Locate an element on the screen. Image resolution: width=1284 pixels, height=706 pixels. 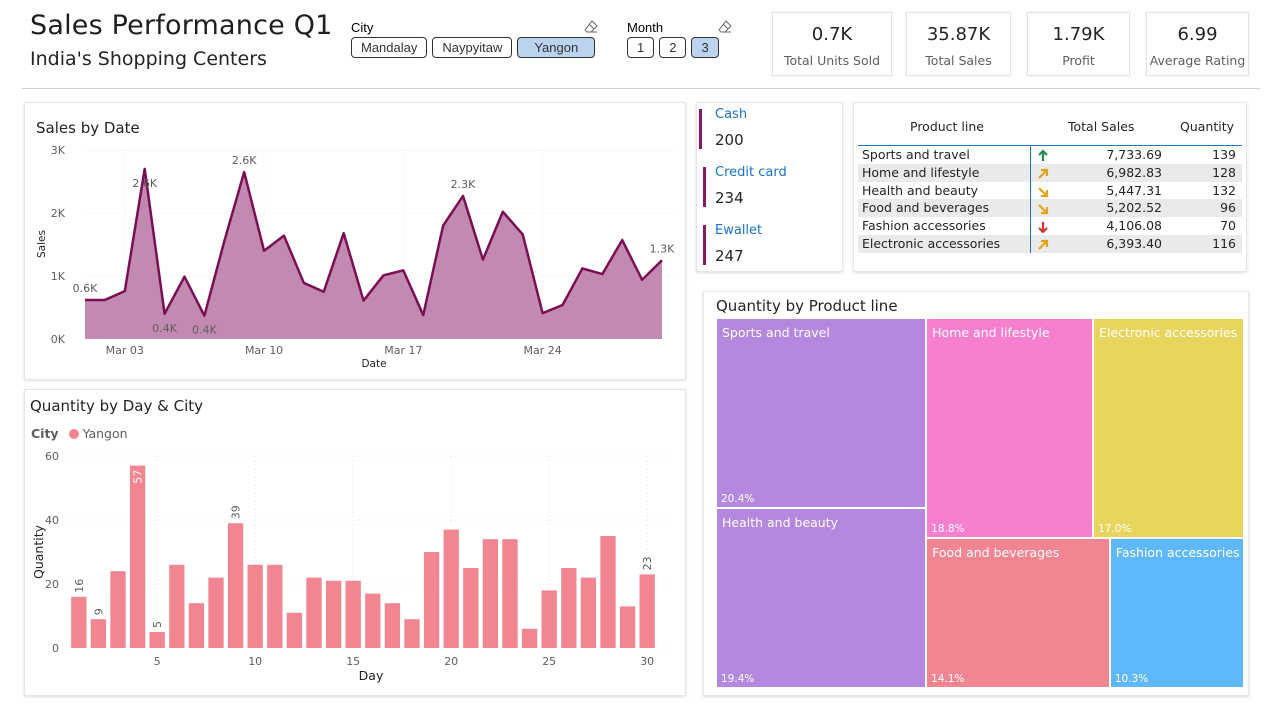
city-option-naypyitaw: Naypyitaw is located at coordinates (472, 47).